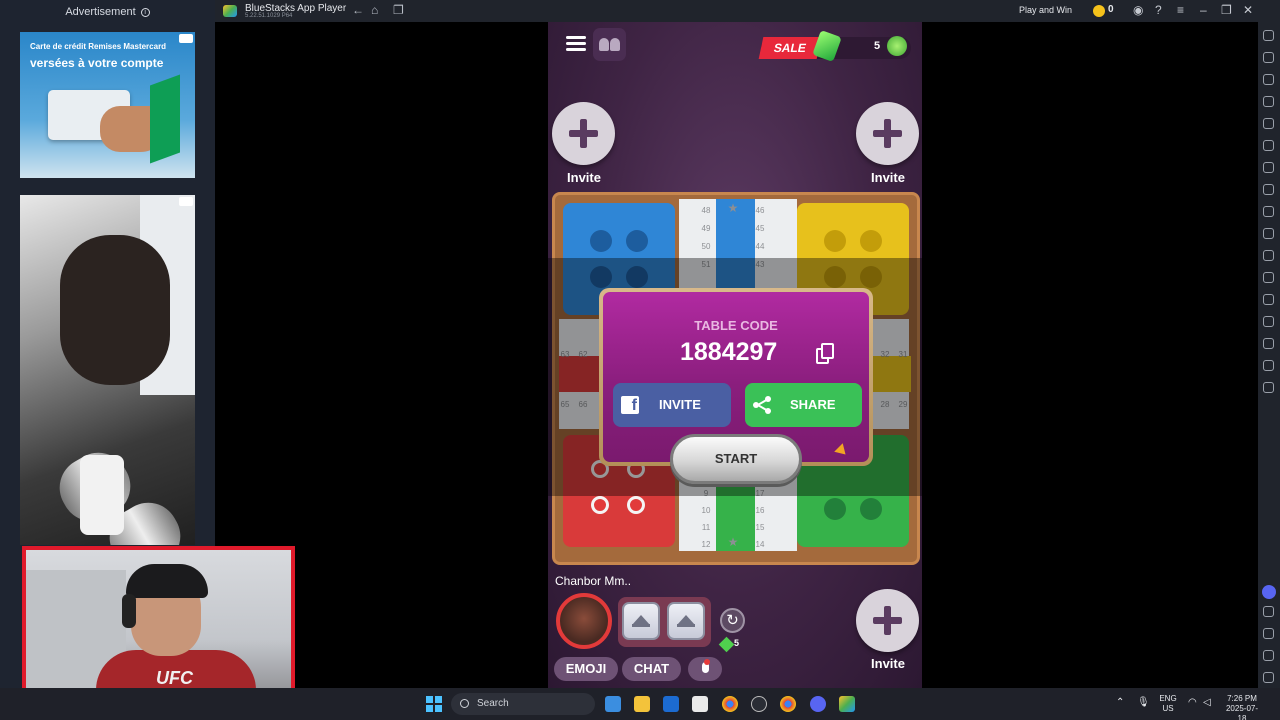  What do you see at coordinates (803, 405) in the screenshot?
I see `share-button: SHARE` at bounding box center [803, 405].